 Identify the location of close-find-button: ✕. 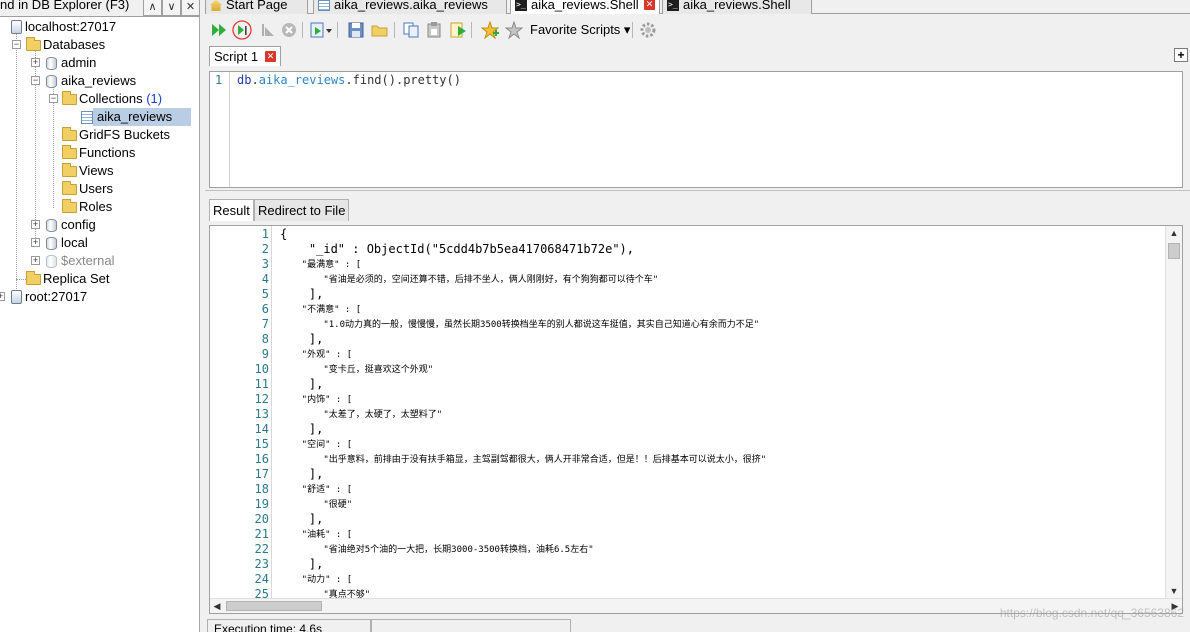
(190, 8).